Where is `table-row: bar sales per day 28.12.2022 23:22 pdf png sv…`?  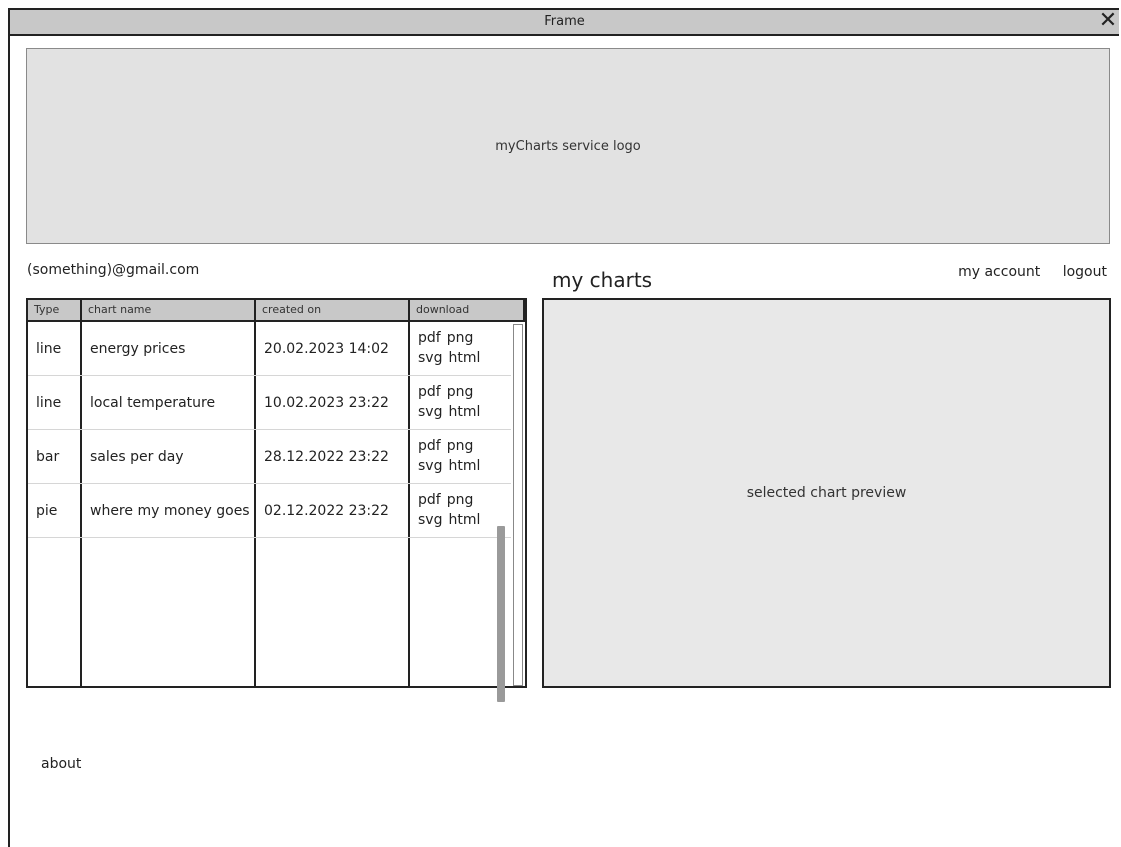 table-row: bar sales per day 28.12.2022 23:22 pdf png sv… is located at coordinates (269, 457).